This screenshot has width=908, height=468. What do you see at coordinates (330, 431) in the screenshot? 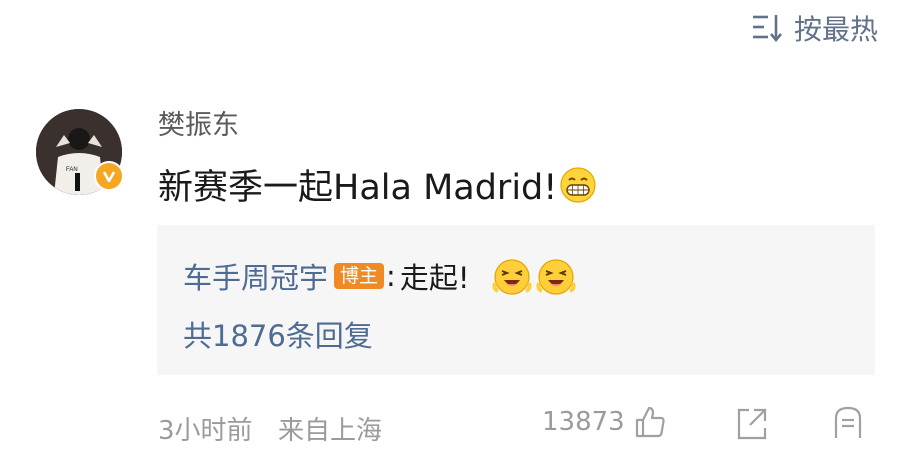
I see `comment-source: 来自上海` at bounding box center [330, 431].